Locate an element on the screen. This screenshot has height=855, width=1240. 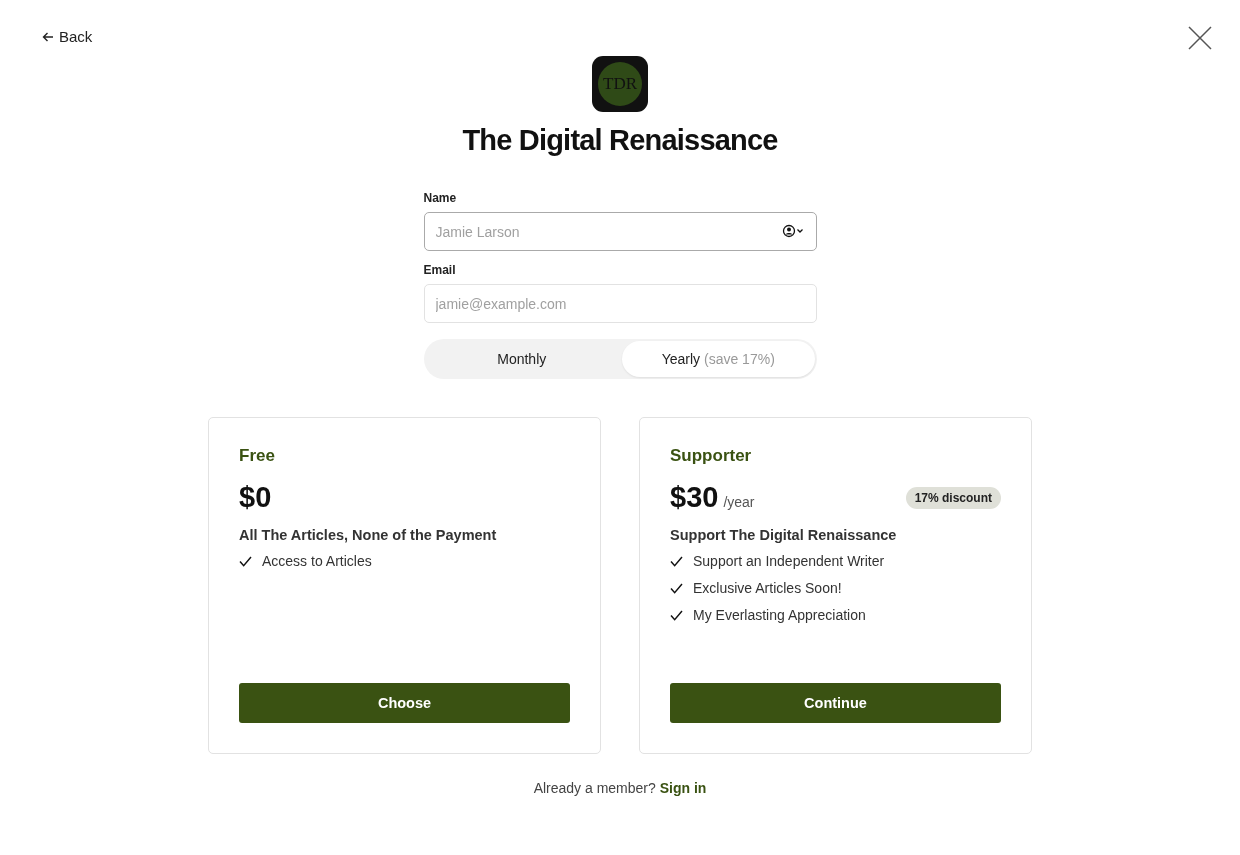
feature-text: Support an Independent Writer is located at coordinates (789, 561).